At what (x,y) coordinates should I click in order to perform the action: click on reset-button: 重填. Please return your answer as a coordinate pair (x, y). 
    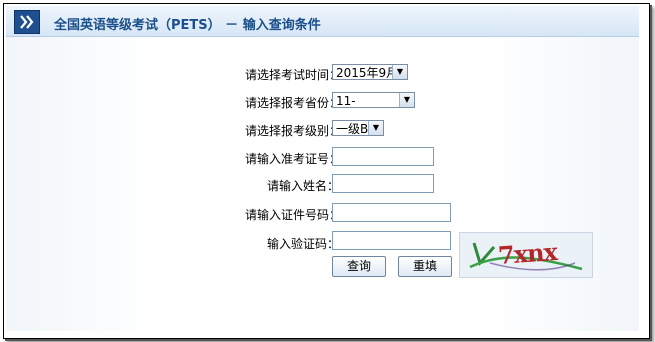
    Looking at the image, I should click on (425, 266).